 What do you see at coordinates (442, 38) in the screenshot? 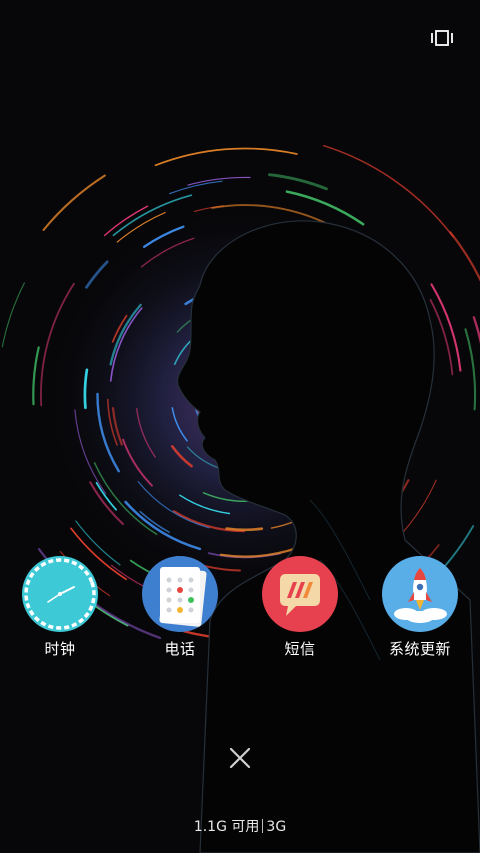
I see `multi-window-icon` at bounding box center [442, 38].